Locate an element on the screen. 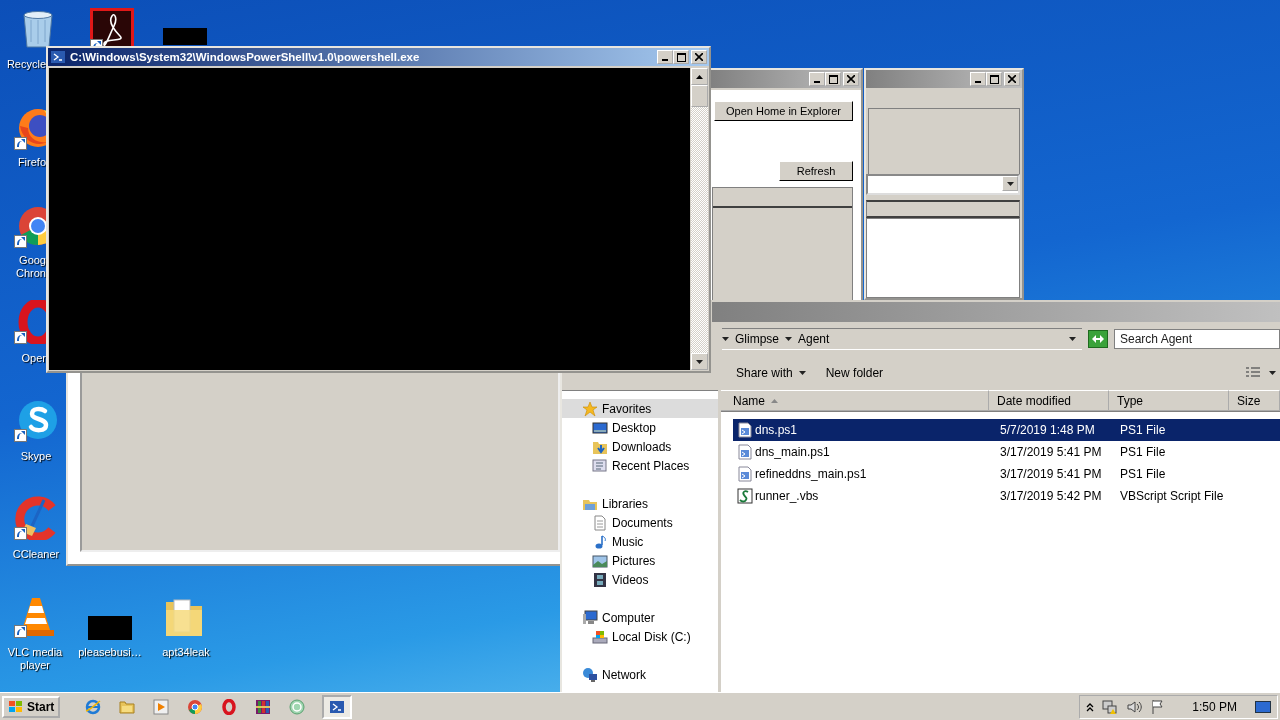  breadcrumb-arrow-icon is located at coordinates (725, 339).